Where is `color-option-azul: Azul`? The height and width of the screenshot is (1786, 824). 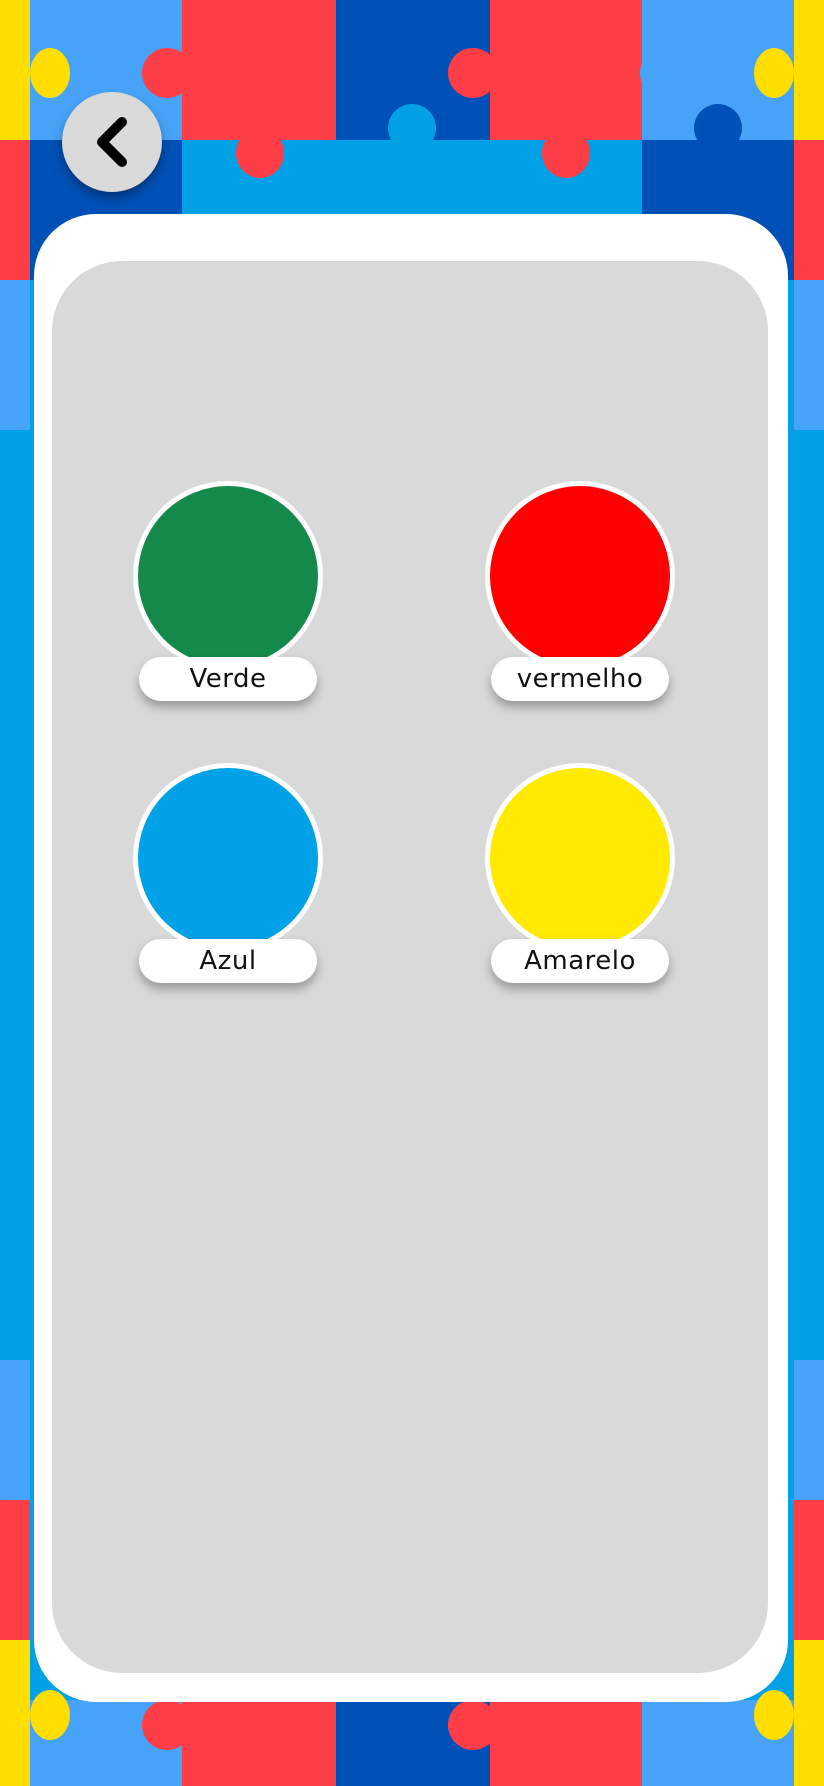
color-option-azul: Azul is located at coordinates (231, 878).